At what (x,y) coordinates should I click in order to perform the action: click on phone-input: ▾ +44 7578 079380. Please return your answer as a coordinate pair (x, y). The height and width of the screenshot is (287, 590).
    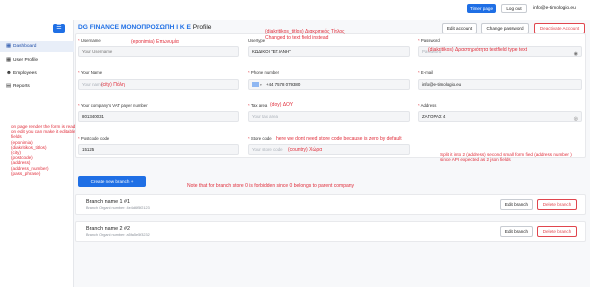
    Looking at the image, I should click on (329, 84).